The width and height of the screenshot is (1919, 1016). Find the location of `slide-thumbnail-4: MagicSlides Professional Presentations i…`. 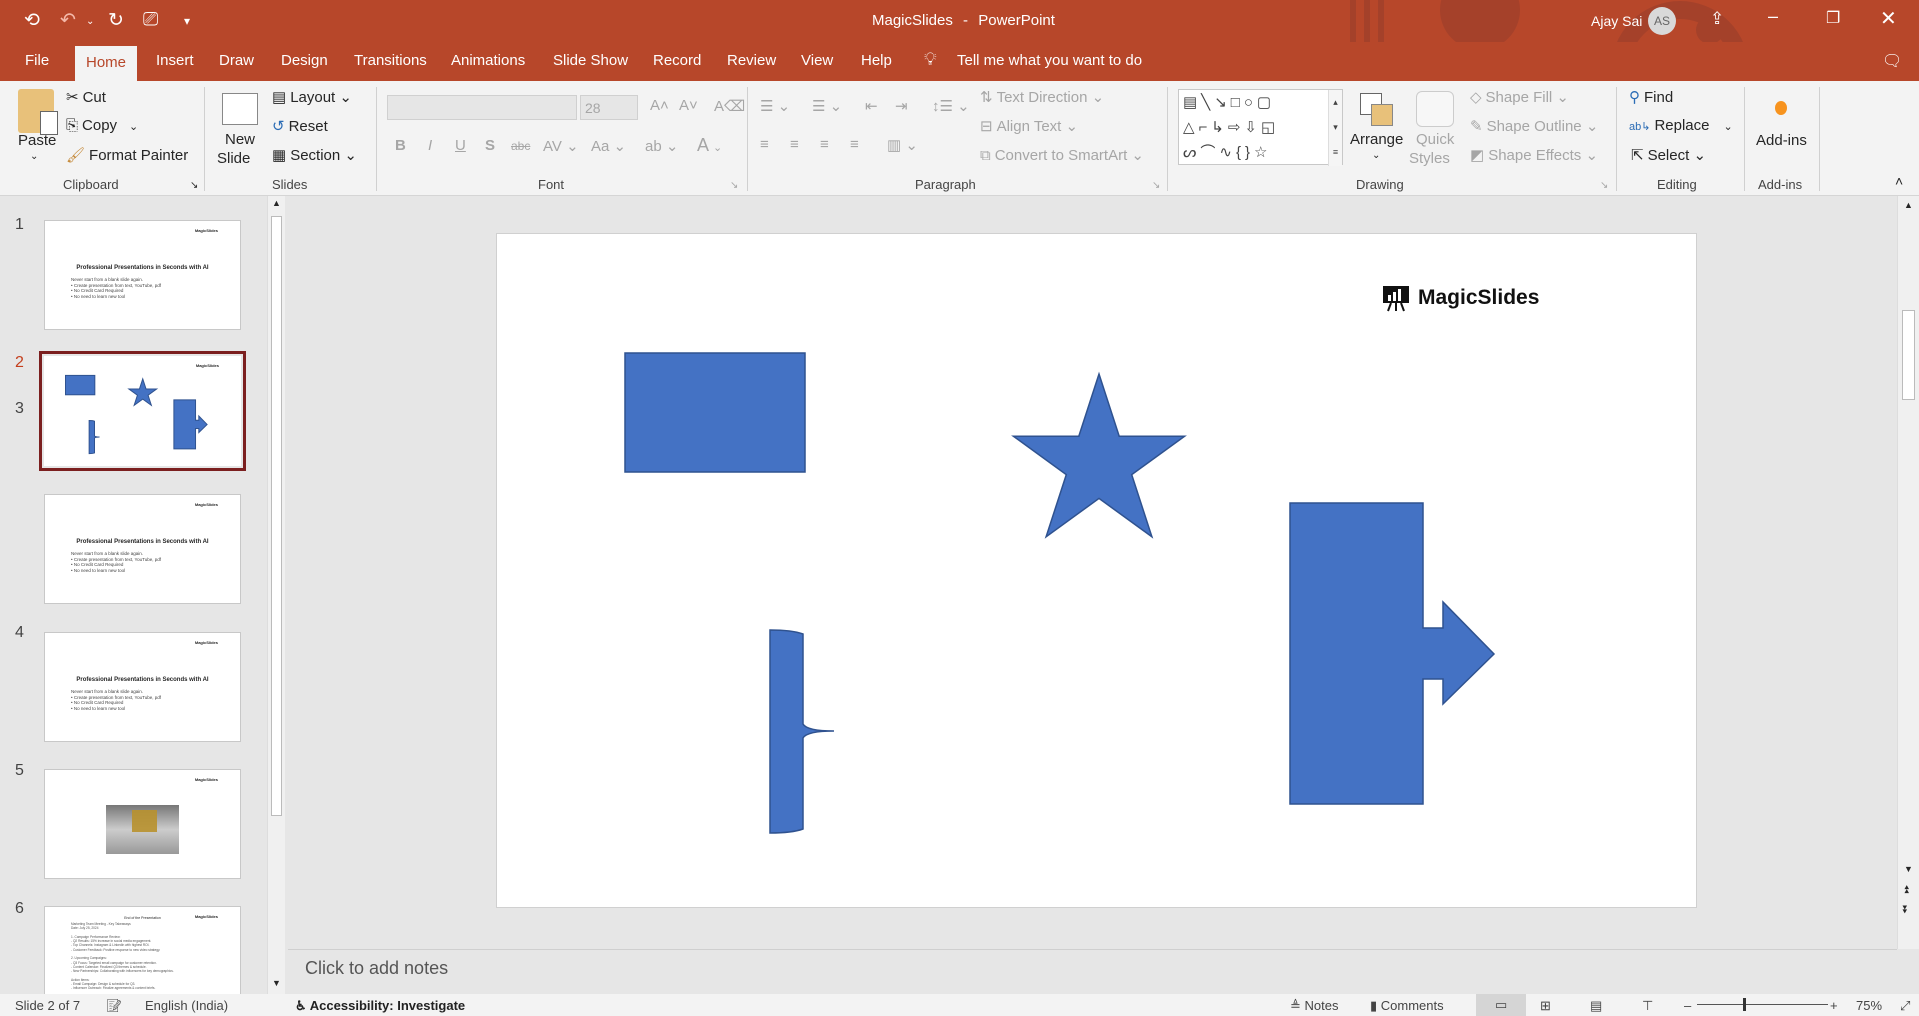

slide-thumbnail-4: MagicSlides Professional Presentations i… is located at coordinates (142, 687).